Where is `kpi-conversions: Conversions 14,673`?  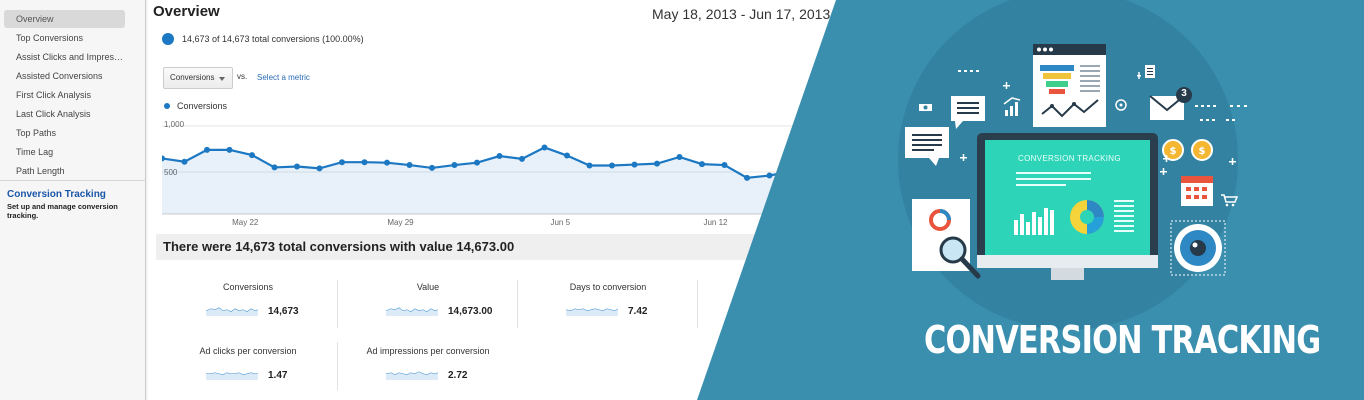 kpi-conversions: Conversions 14,673 is located at coordinates (248, 307).